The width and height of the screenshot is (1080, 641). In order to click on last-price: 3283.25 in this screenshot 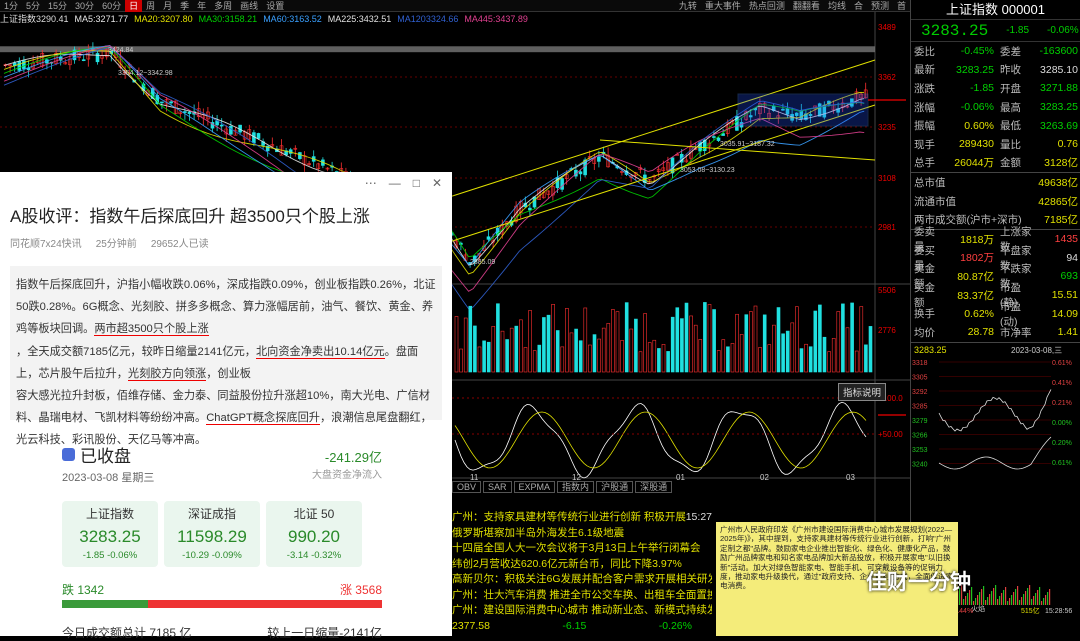, I will do `click(955, 30)`.